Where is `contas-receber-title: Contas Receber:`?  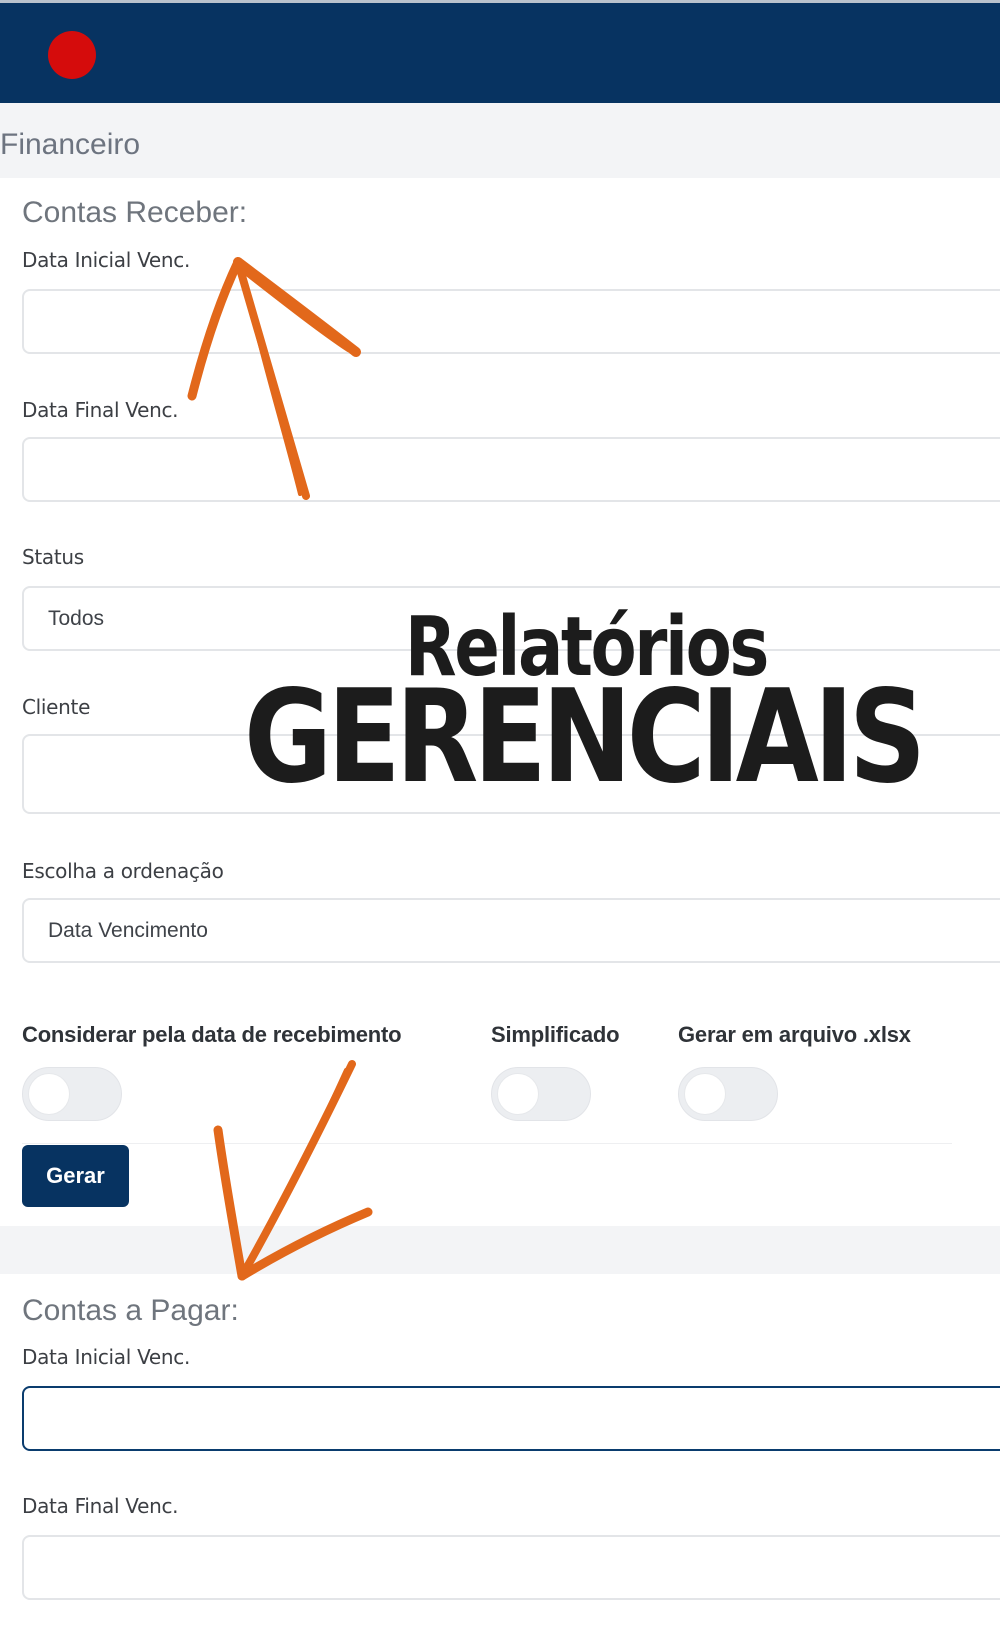 contas-receber-title: Contas Receber: is located at coordinates (135, 212).